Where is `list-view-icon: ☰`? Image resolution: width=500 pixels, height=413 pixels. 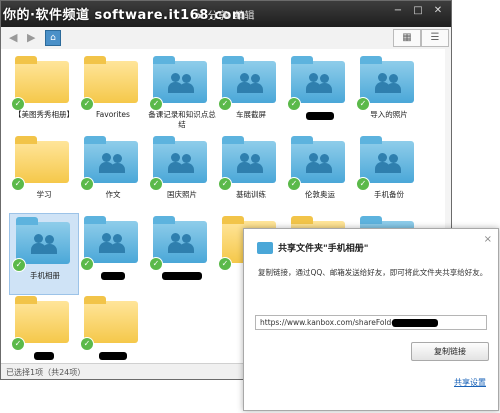 list-view-icon: ☰ is located at coordinates (435, 38).